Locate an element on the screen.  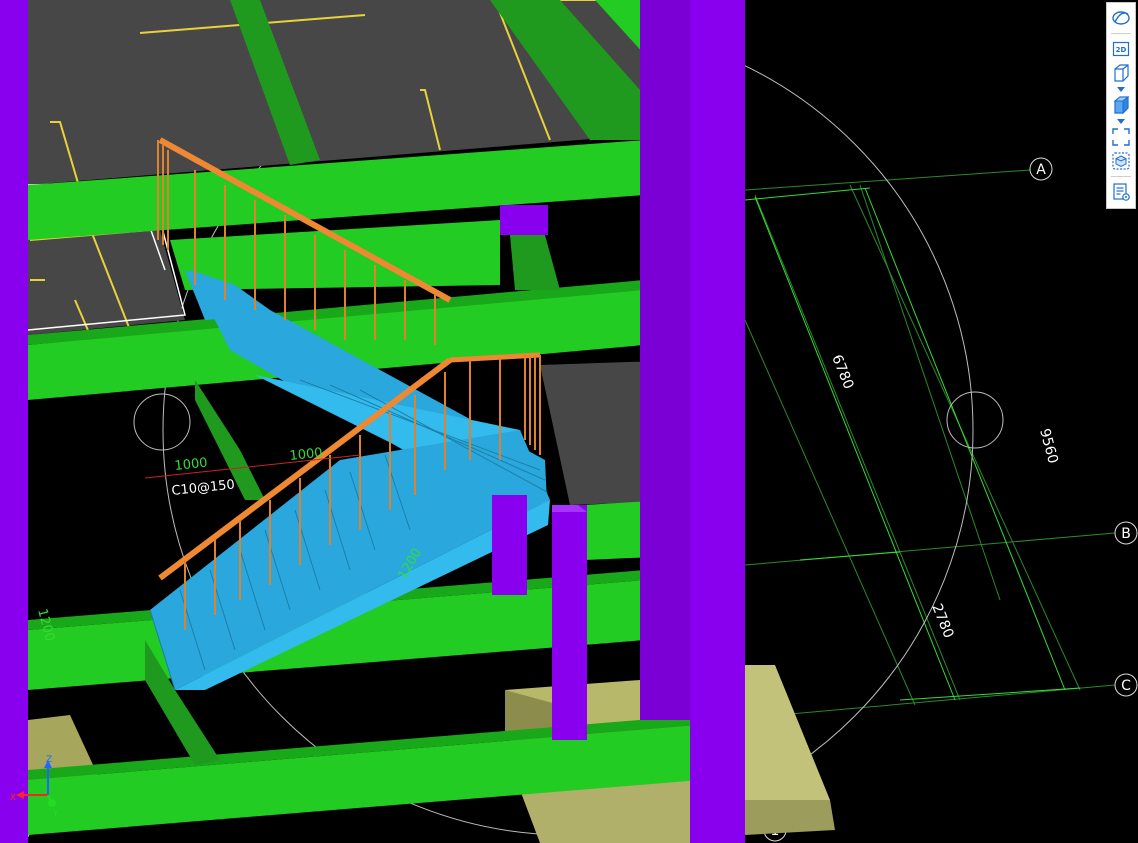
view-3d-dropdown is located at coordinates (1121, 89).